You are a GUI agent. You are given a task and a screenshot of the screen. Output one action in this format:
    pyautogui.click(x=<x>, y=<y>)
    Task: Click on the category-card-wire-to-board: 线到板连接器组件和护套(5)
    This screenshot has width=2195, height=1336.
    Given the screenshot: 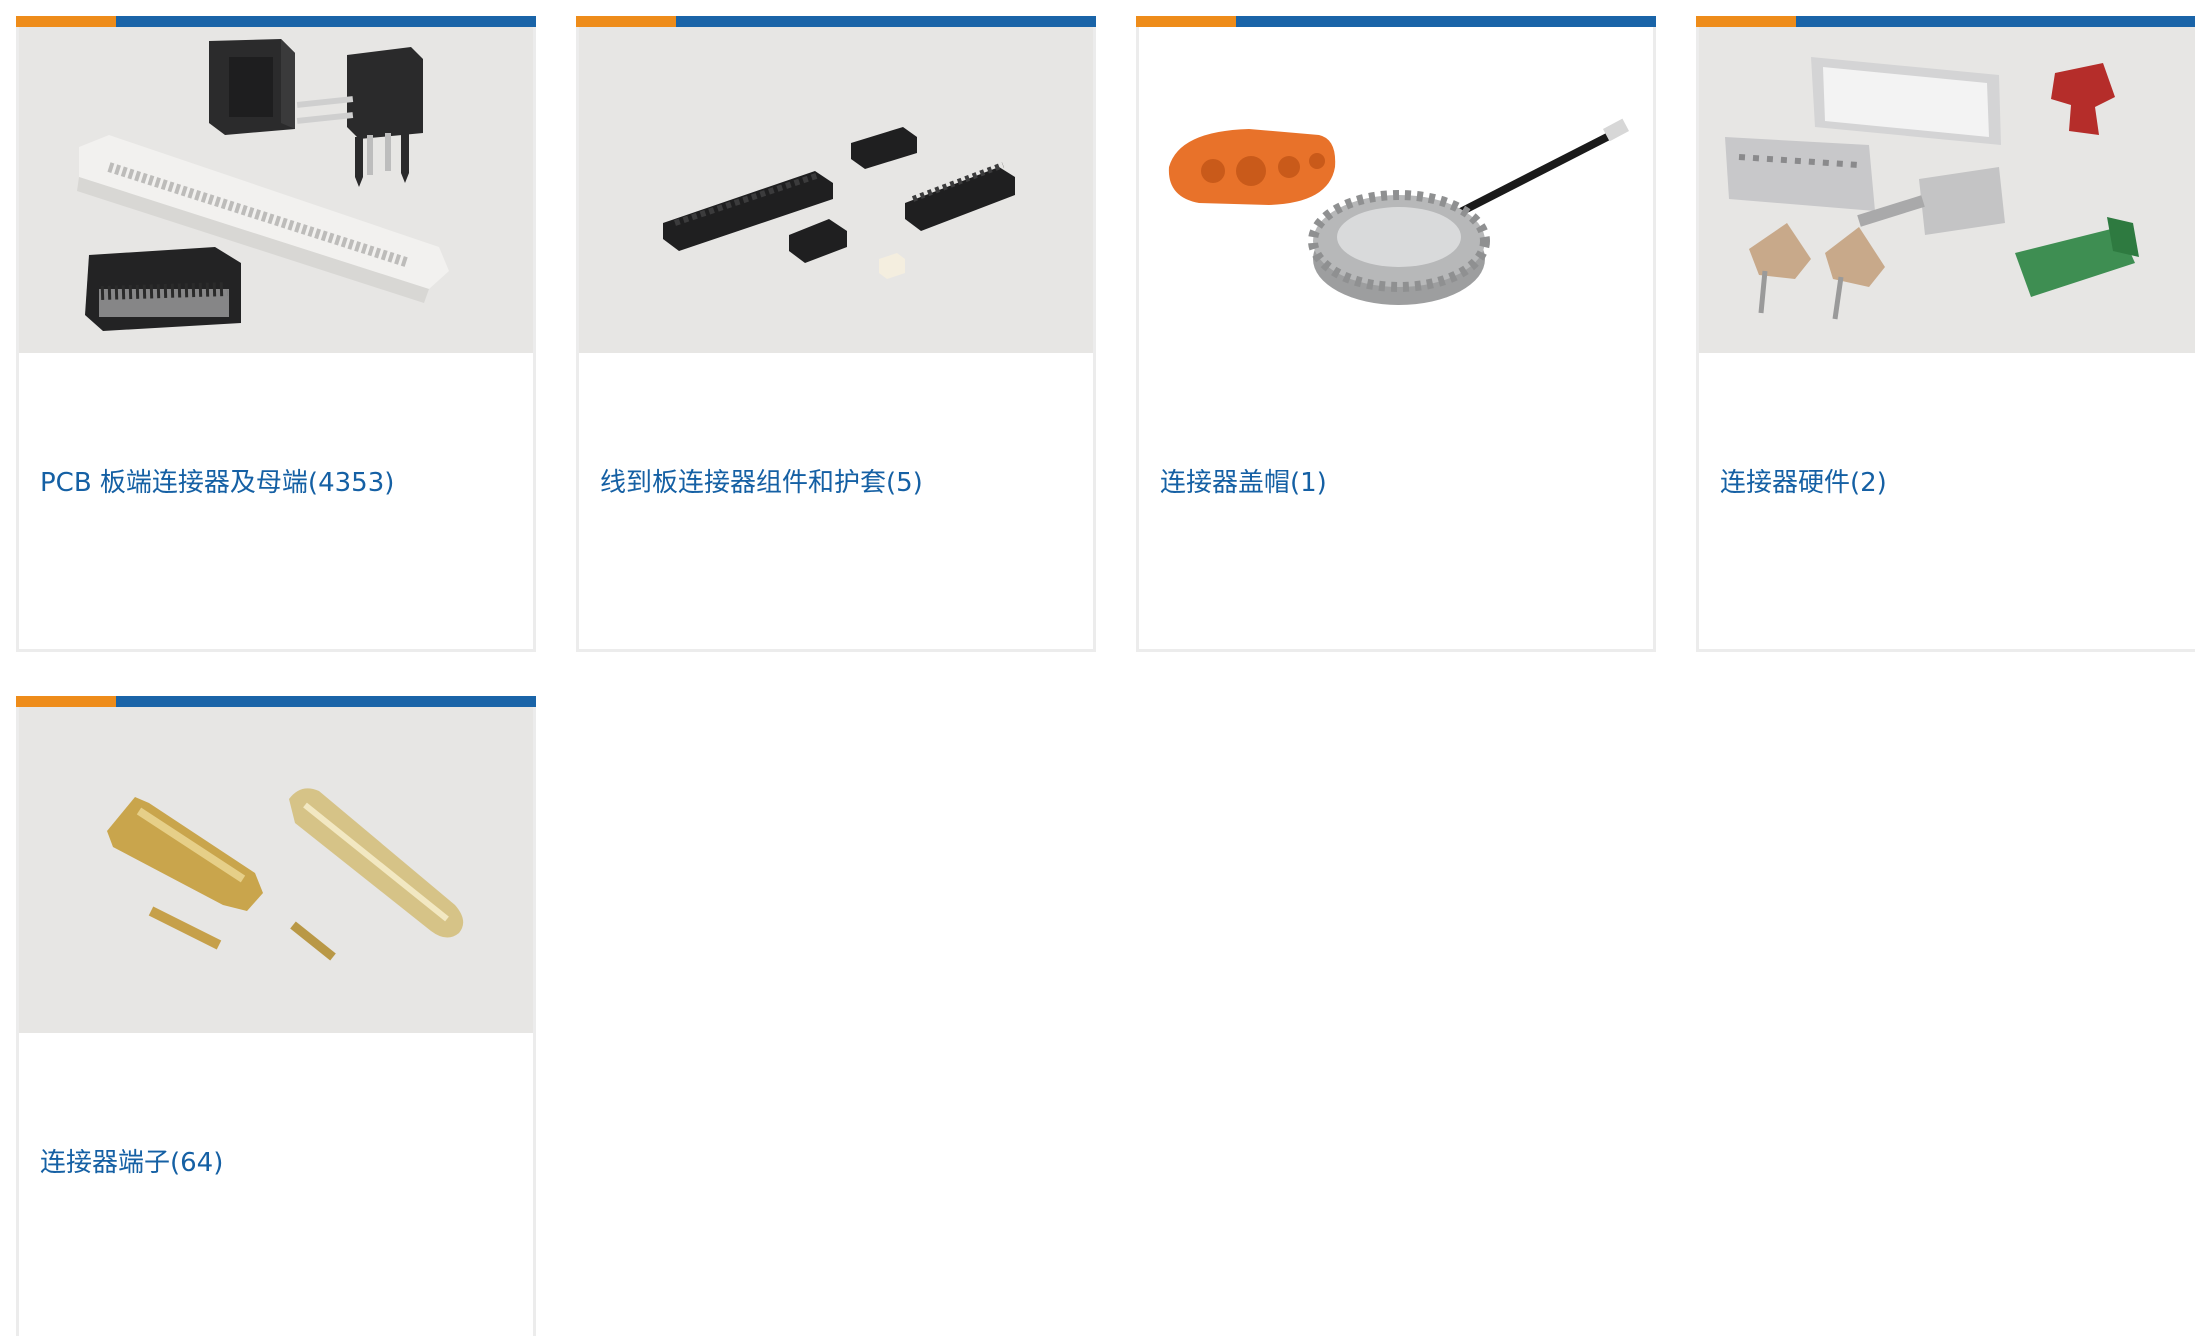 What is the action you would take?
    pyautogui.click(x=836, y=334)
    